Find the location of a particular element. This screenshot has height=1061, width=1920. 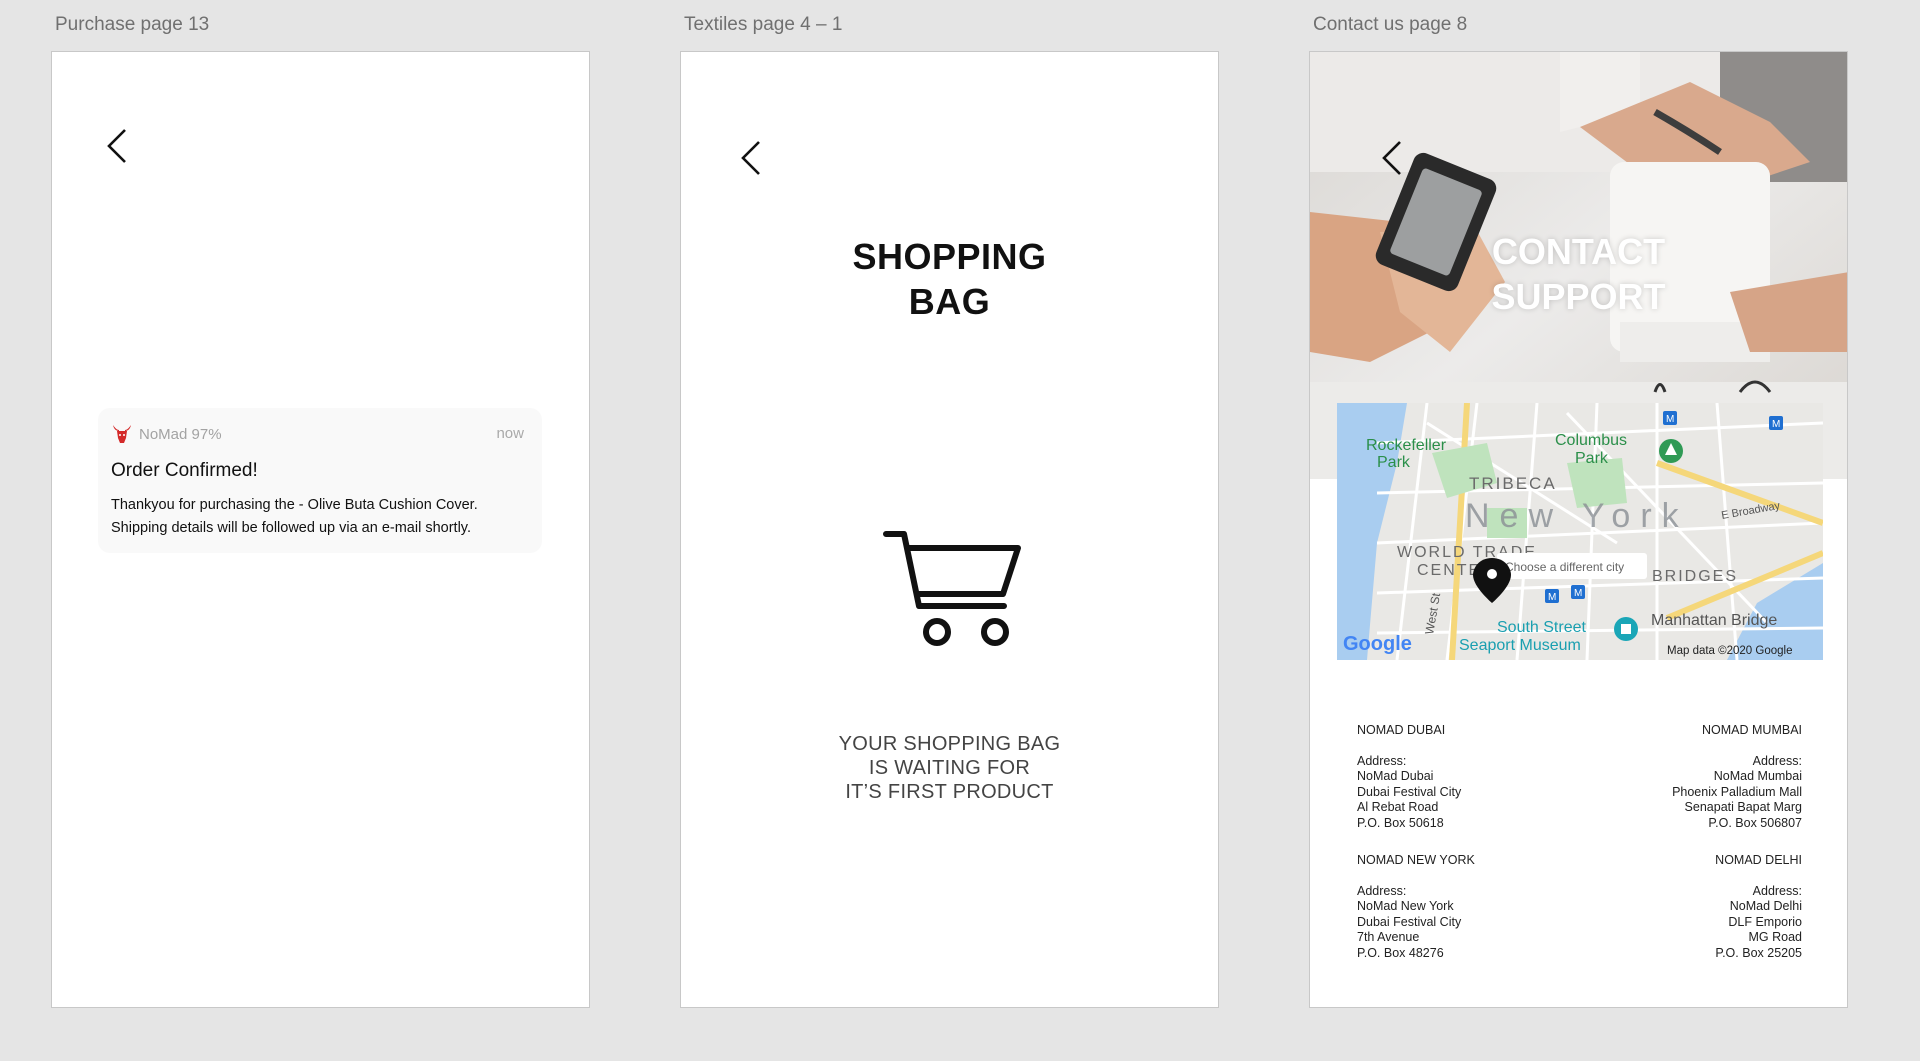

empty-bag-message-line: IT’S FIRST PRODUCT is located at coordinates (949, 792).